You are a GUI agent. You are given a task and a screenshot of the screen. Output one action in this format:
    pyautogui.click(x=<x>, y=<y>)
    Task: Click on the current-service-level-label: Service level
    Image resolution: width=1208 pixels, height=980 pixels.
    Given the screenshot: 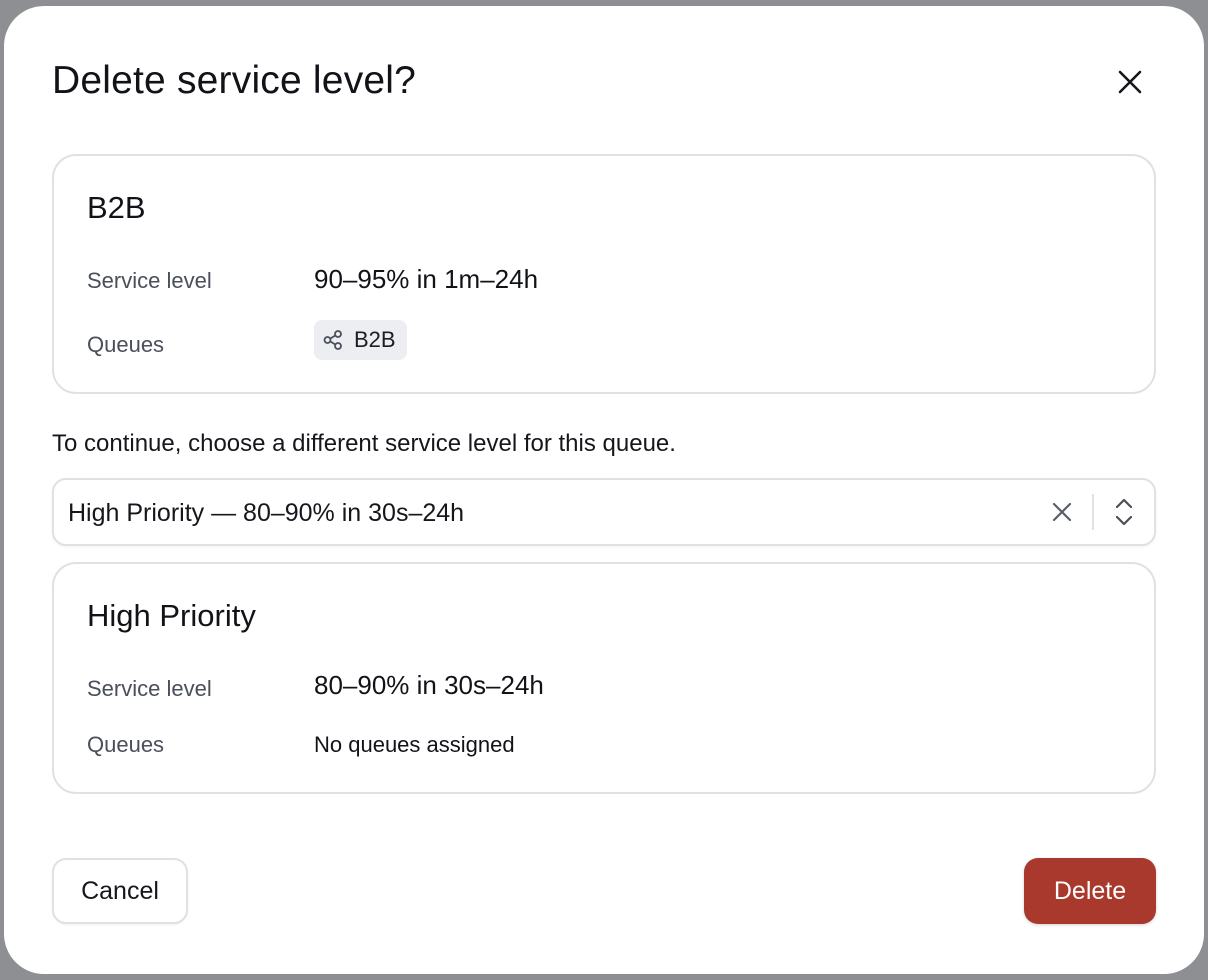 What is the action you would take?
    pyautogui.click(x=149, y=280)
    